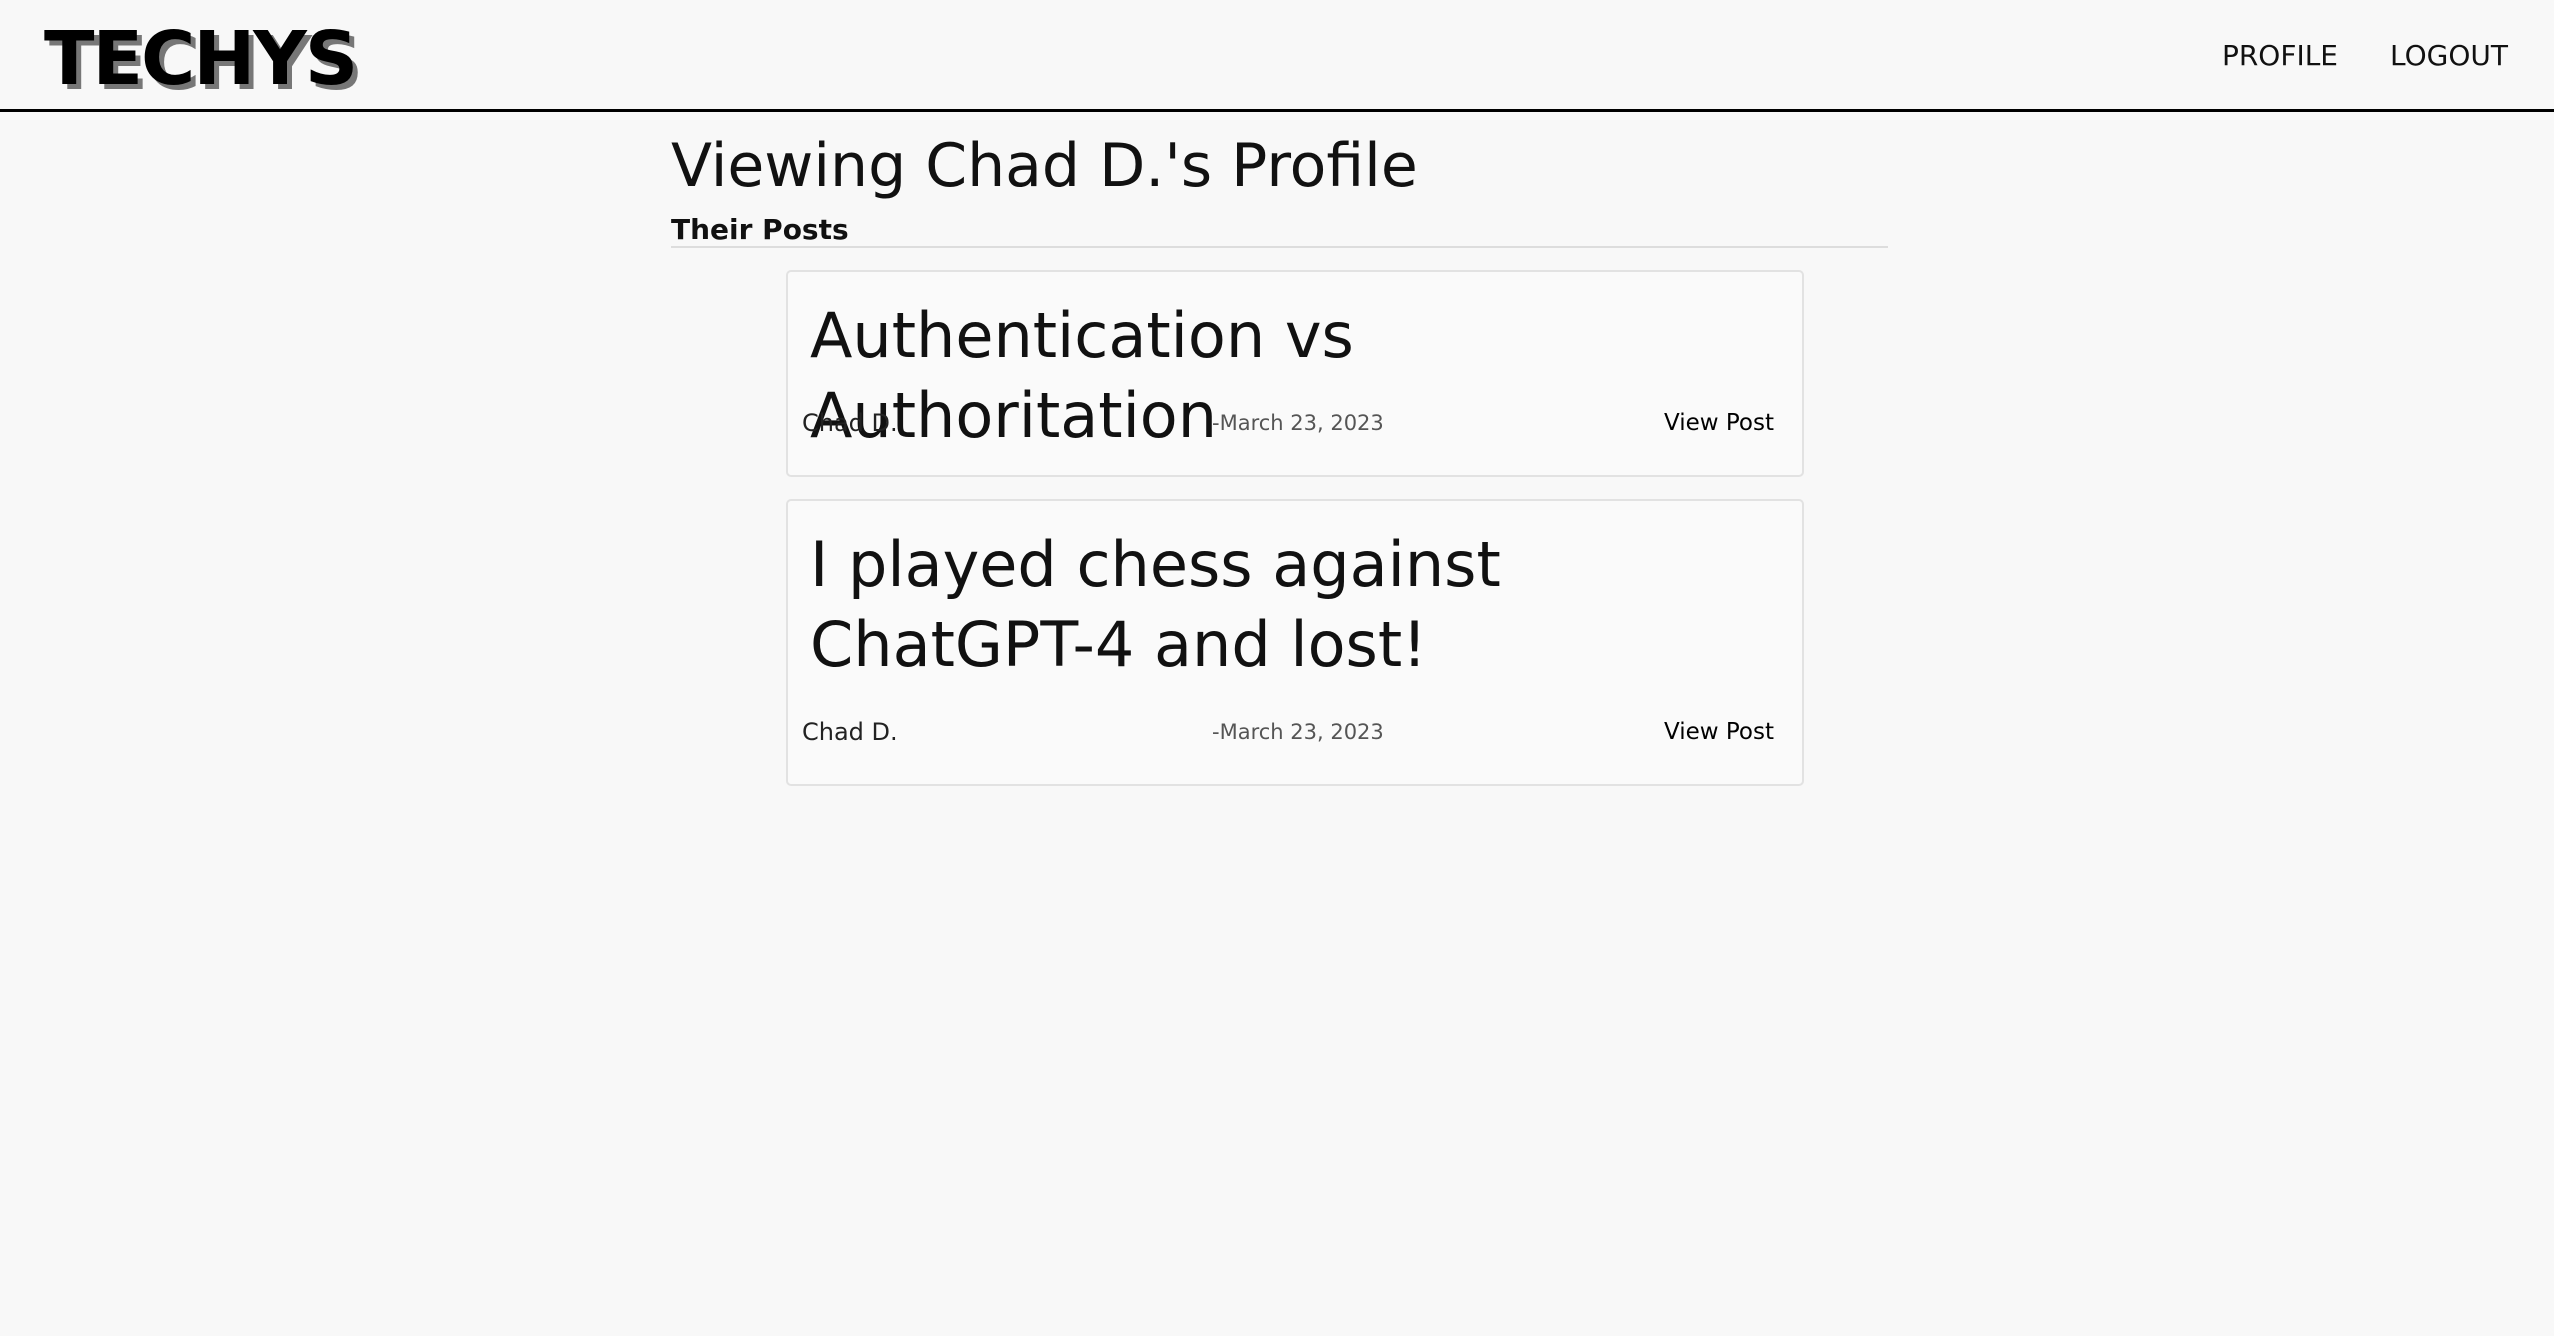 The height and width of the screenshot is (1336, 2554). Describe the element at coordinates (1044, 166) in the screenshot. I see `page-title: Viewing Chad D.'s Profile` at that location.